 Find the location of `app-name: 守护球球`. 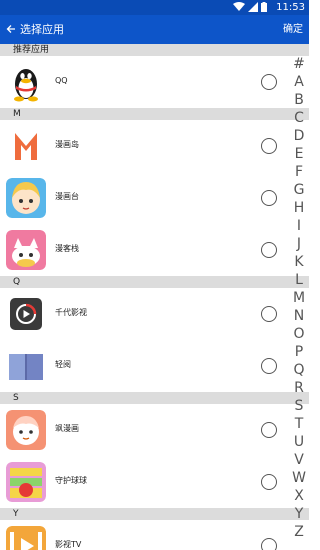

app-name: 守护球球 is located at coordinates (71, 480).